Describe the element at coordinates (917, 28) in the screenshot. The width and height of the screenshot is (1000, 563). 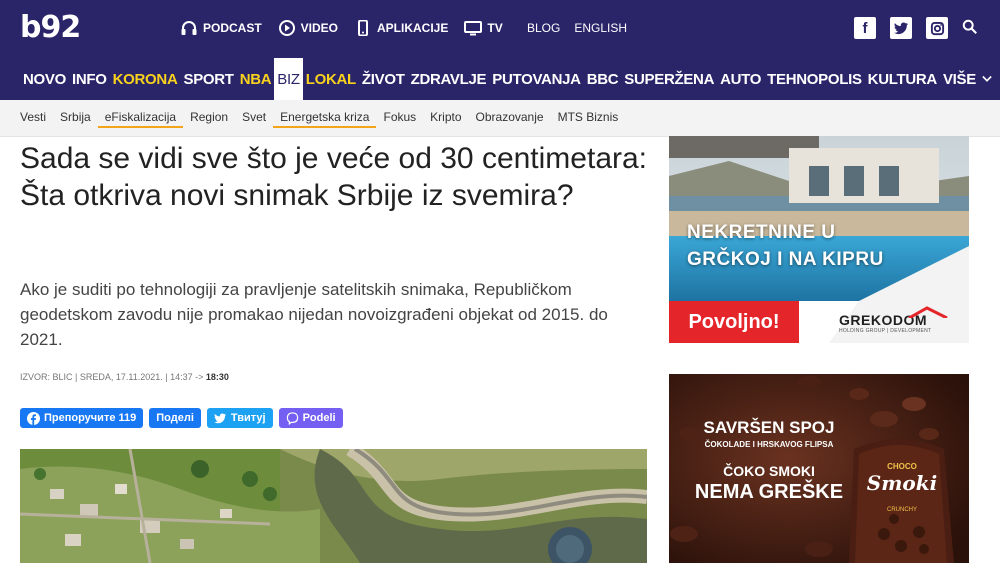
I see `social-links: f` at that location.